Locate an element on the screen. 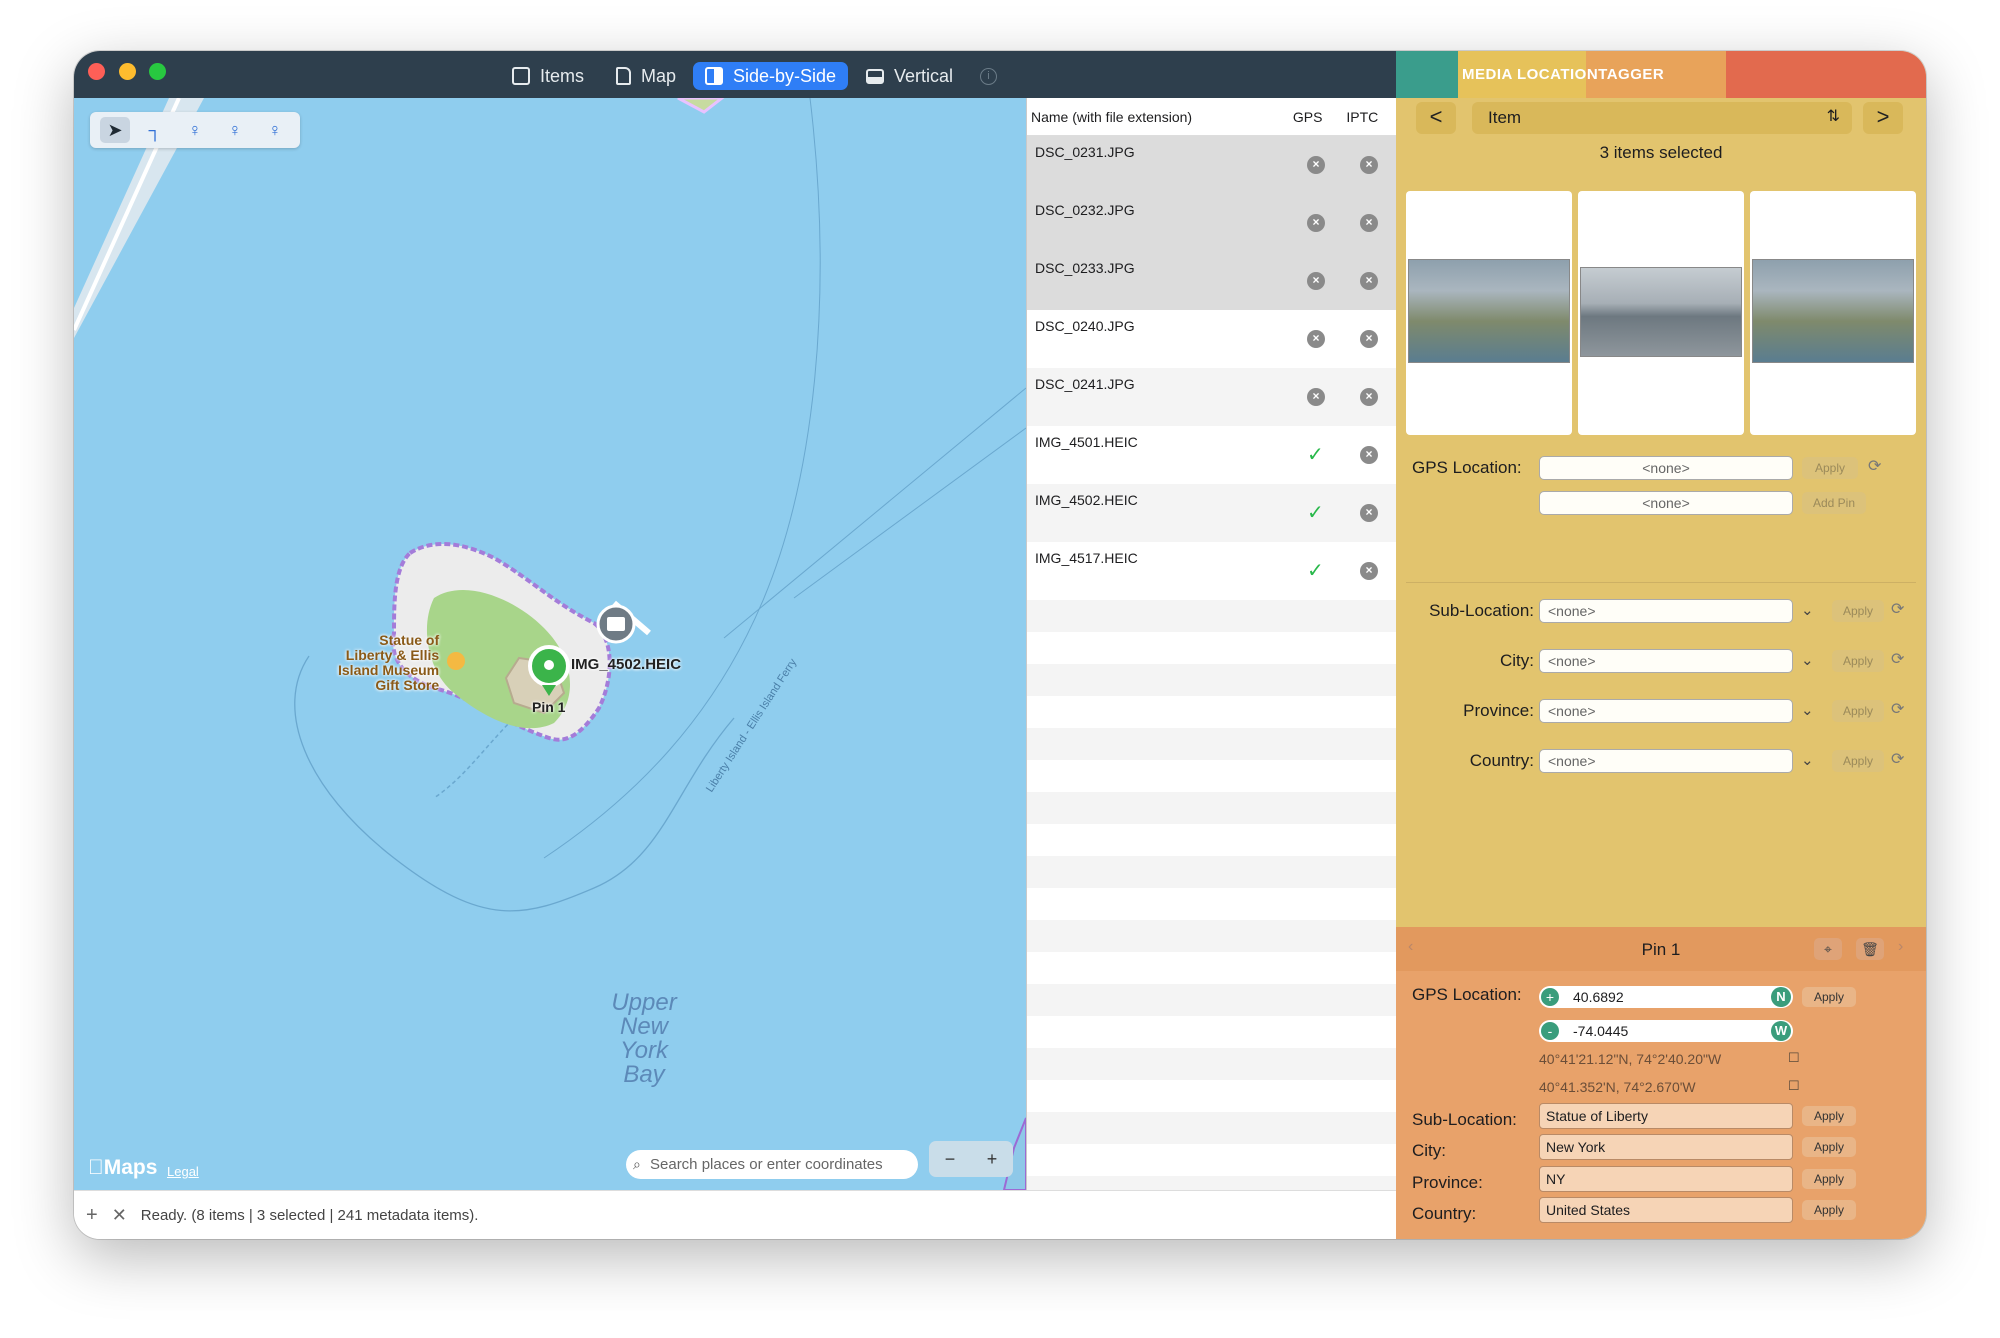 The image size is (2000, 1338). column-header-gps: GPS is located at coordinates (1320, 117).